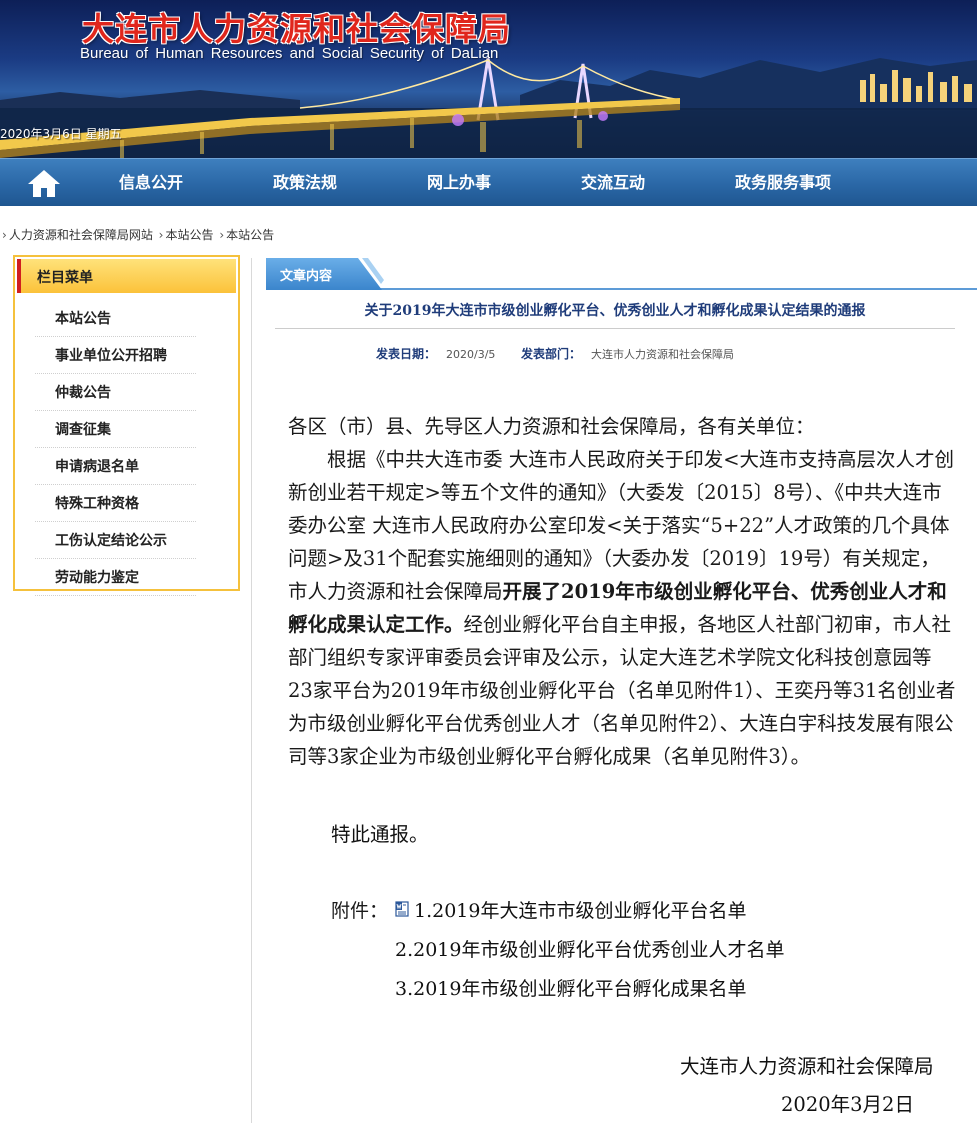  Describe the element at coordinates (783, 183) in the screenshot. I see `nav-item-gov-services: 政务服务事项` at that location.